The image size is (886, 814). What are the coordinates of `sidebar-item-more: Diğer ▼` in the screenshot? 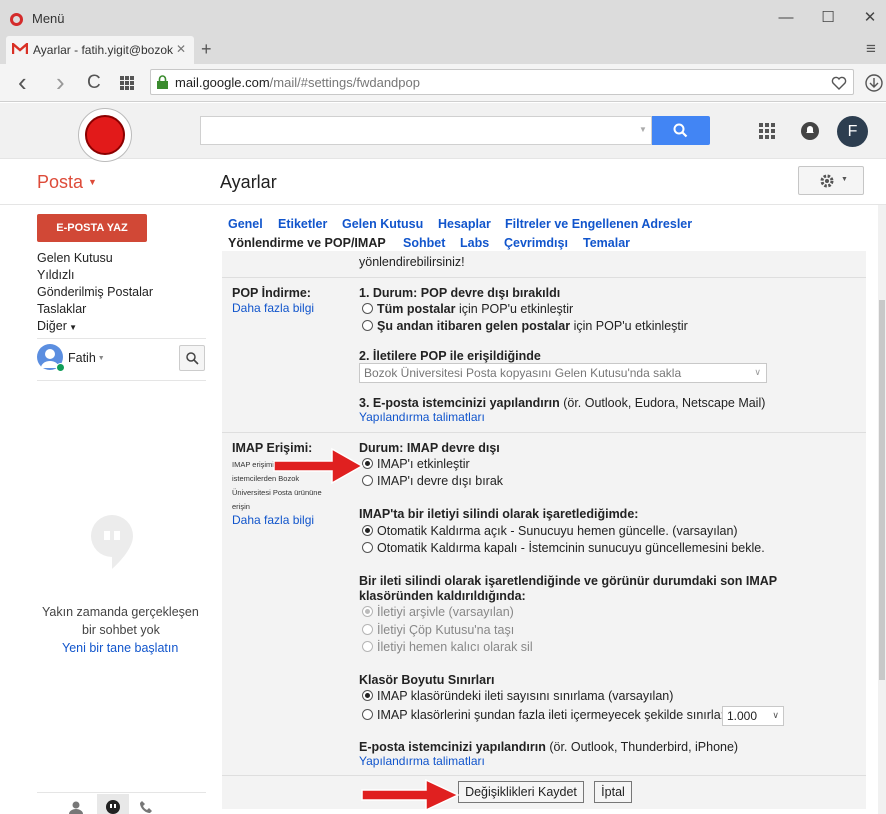 It's located at (57, 326).